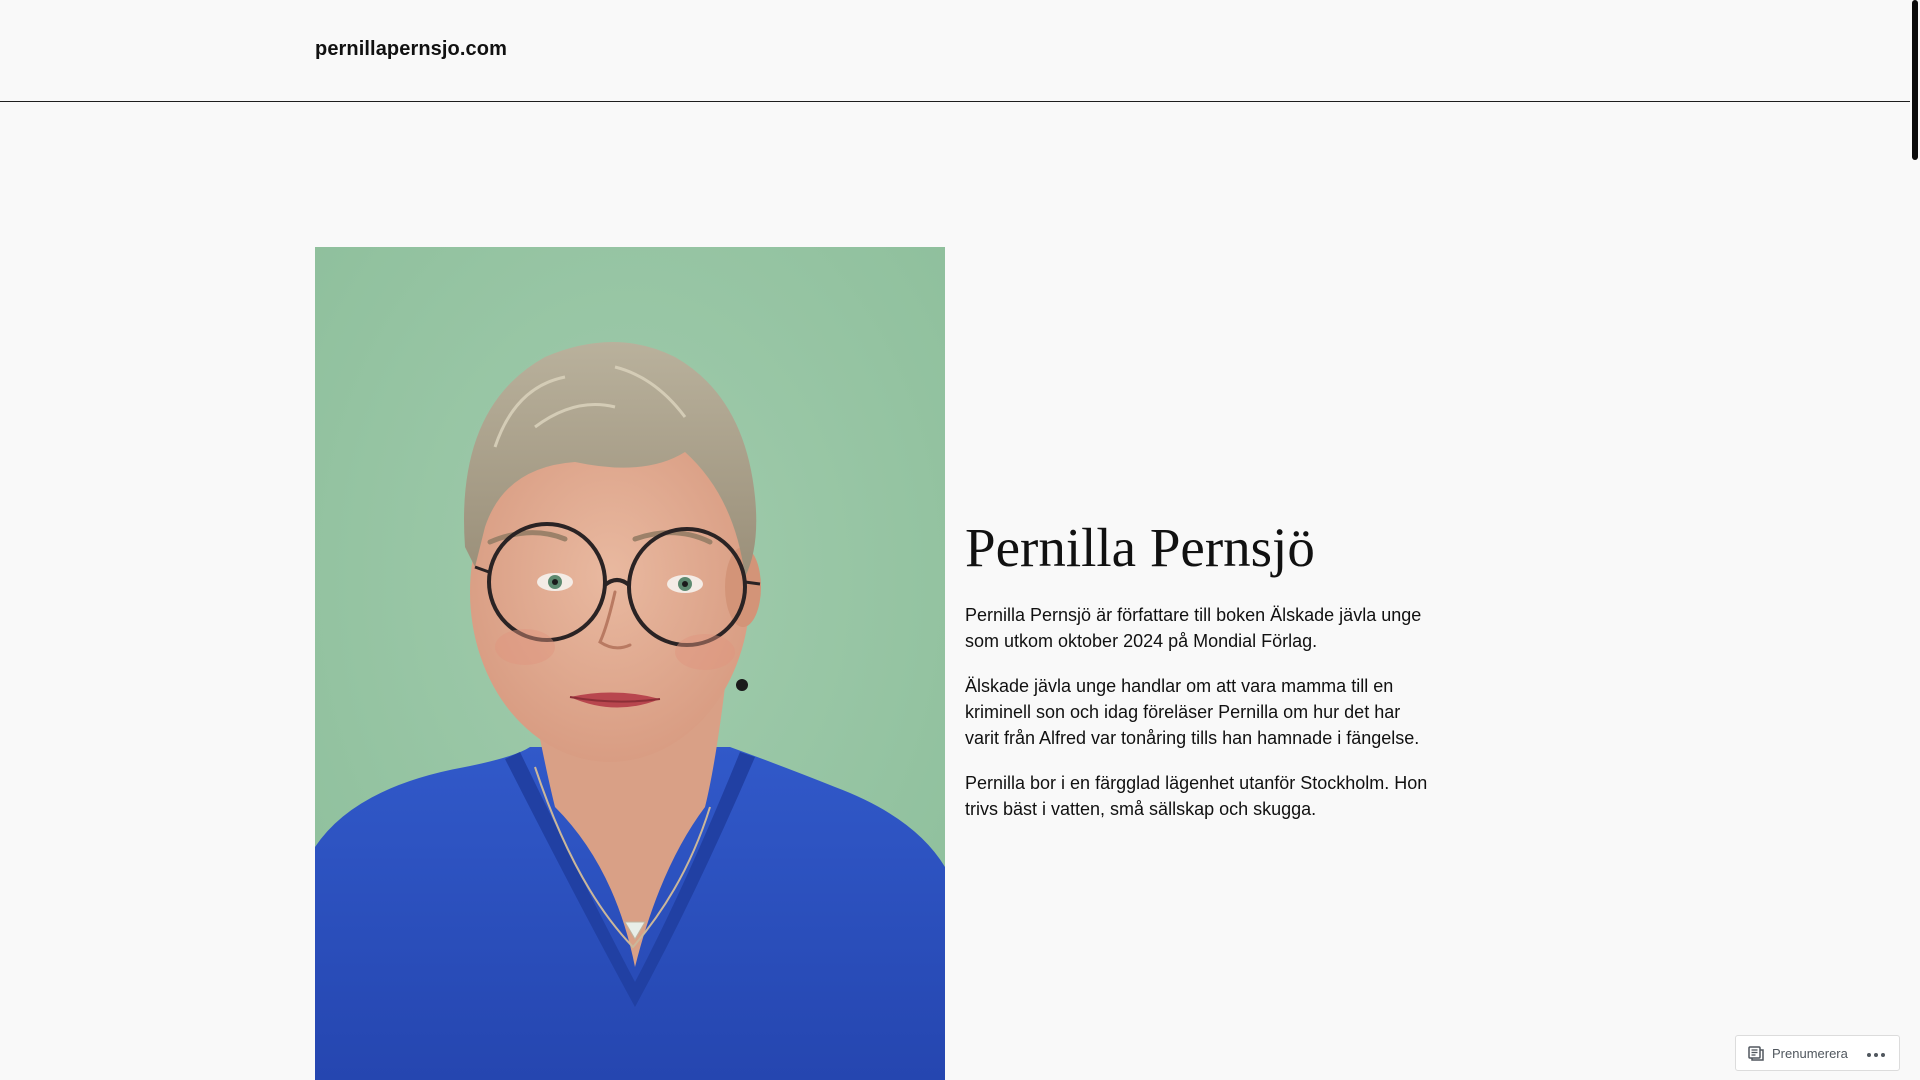 Image resolution: width=1920 pixels, height=1080 pixels. I want to click on subscribe-button: Prenumerera, so click(1797, 1053).